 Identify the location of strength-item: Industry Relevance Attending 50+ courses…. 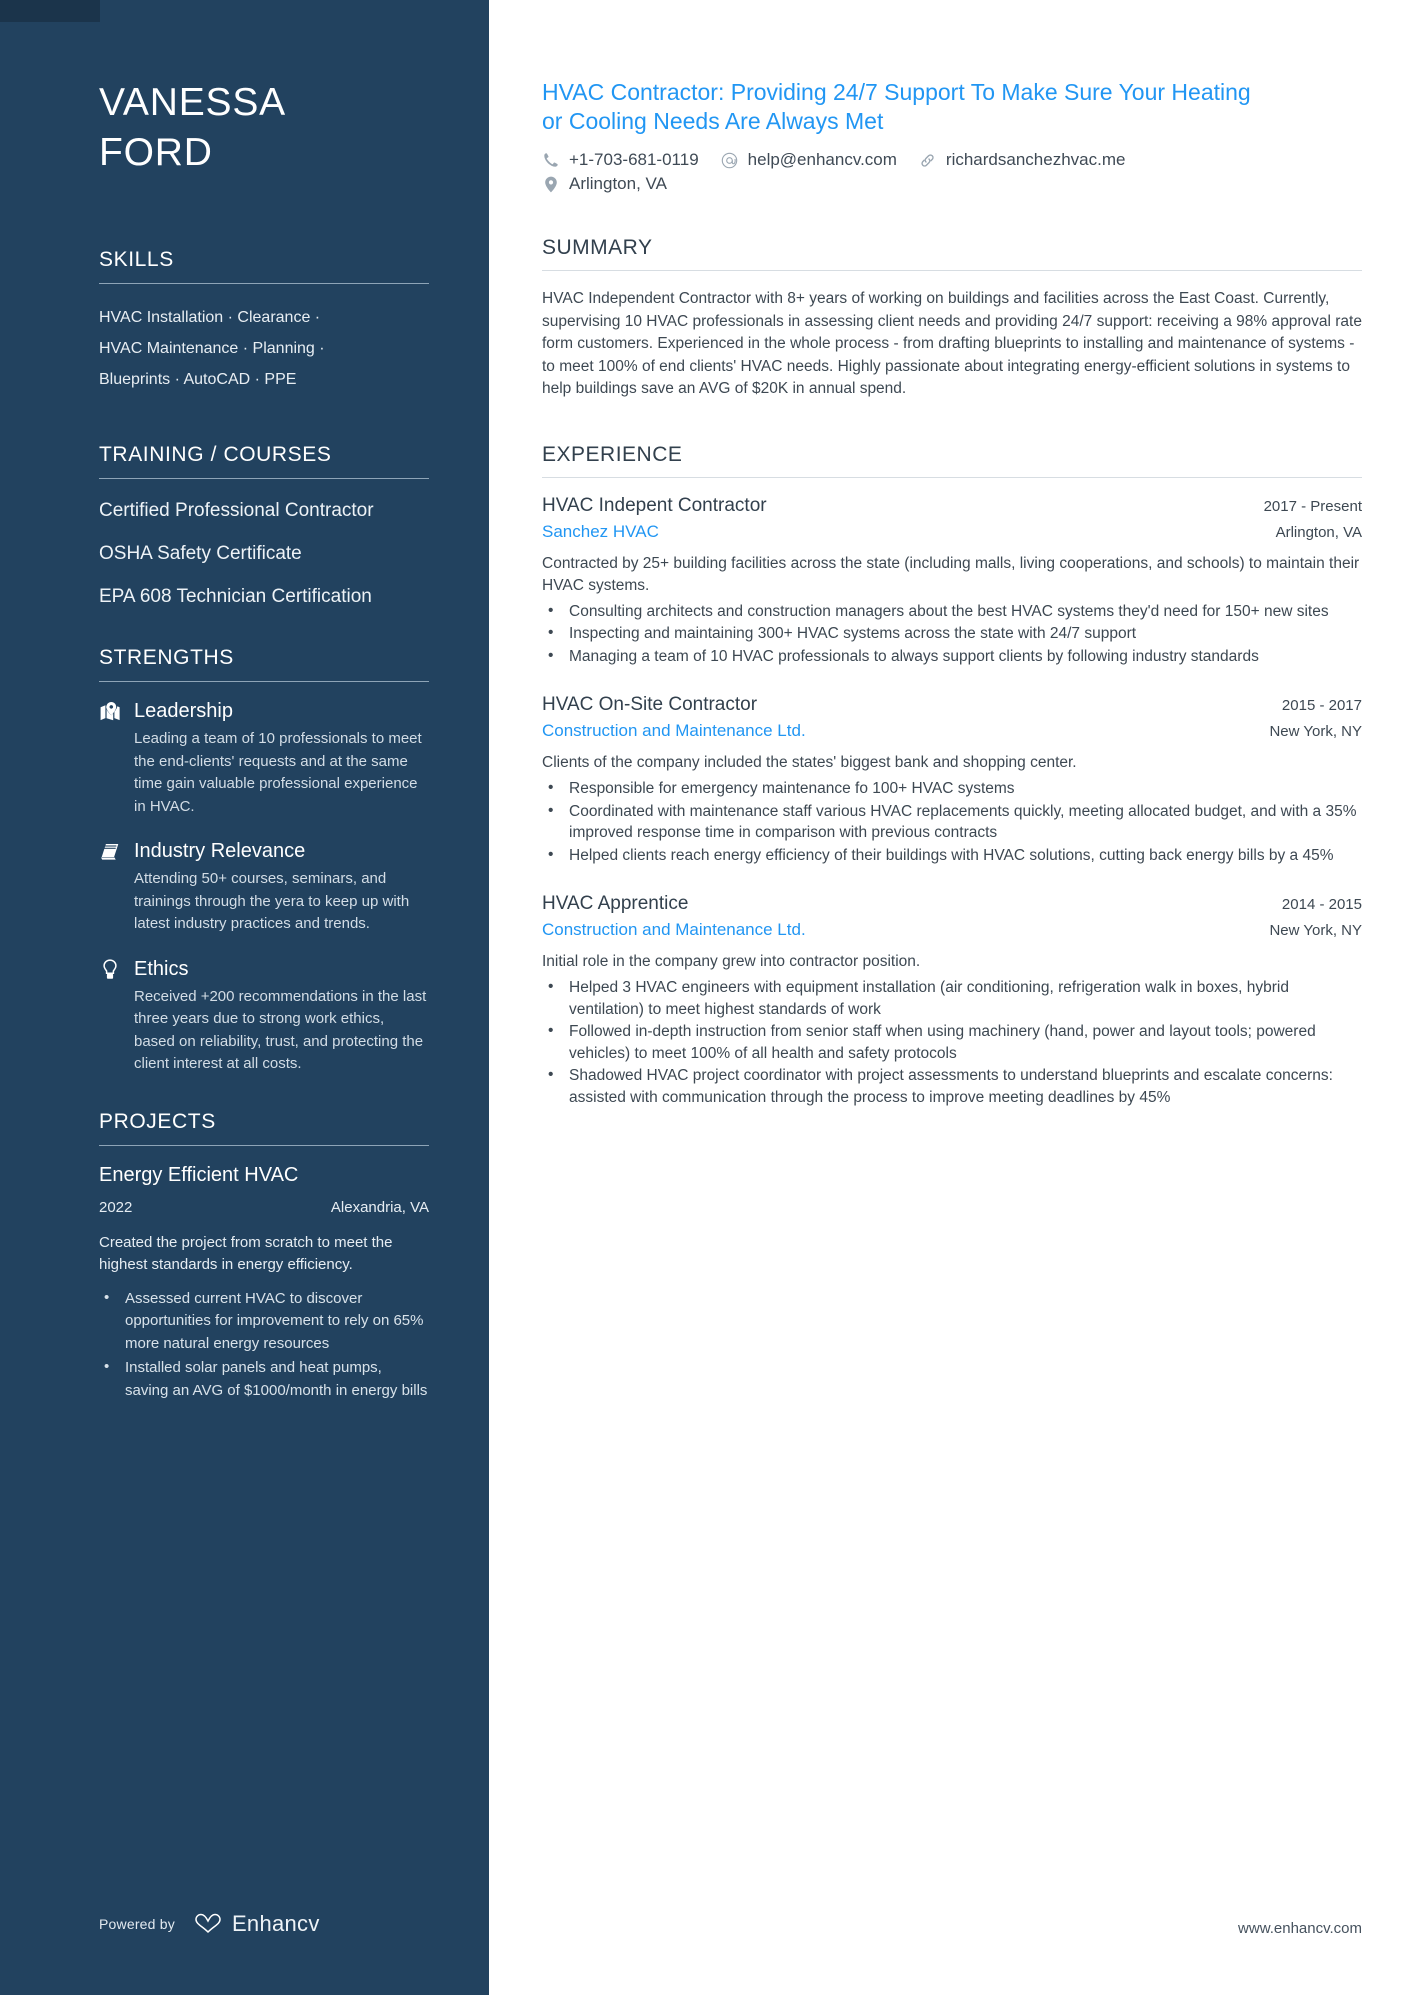
(264, 888).